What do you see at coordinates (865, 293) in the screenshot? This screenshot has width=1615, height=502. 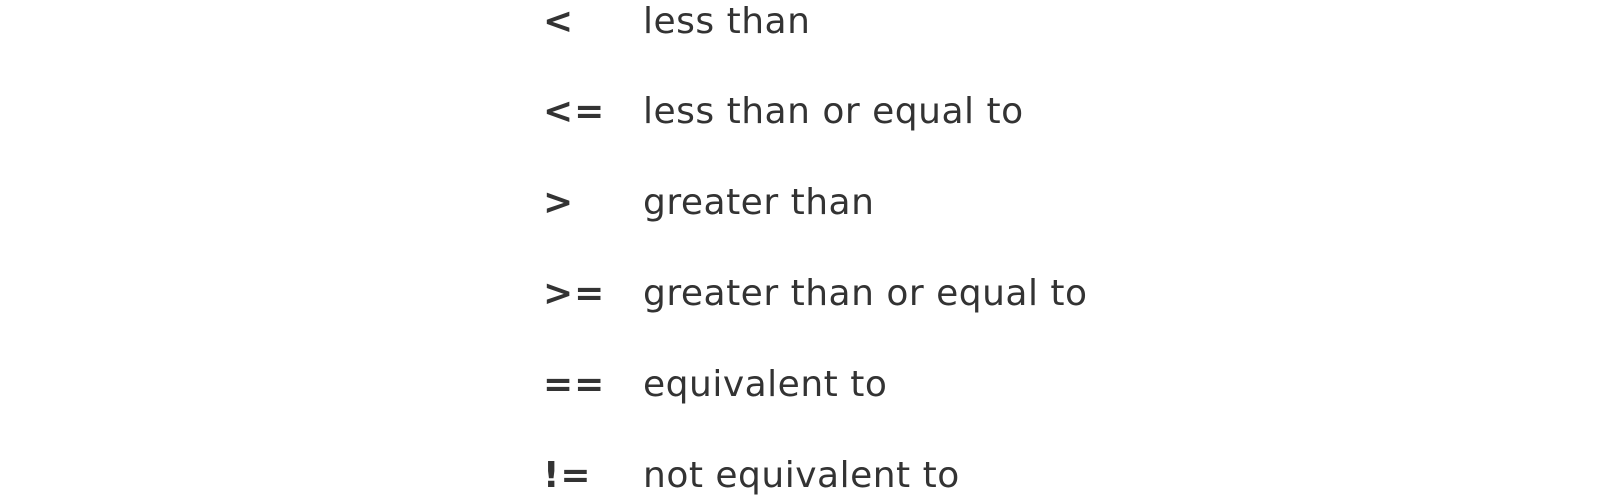 I see `operator-meaning: greater than or equal to` at bounding box center [865, 293].